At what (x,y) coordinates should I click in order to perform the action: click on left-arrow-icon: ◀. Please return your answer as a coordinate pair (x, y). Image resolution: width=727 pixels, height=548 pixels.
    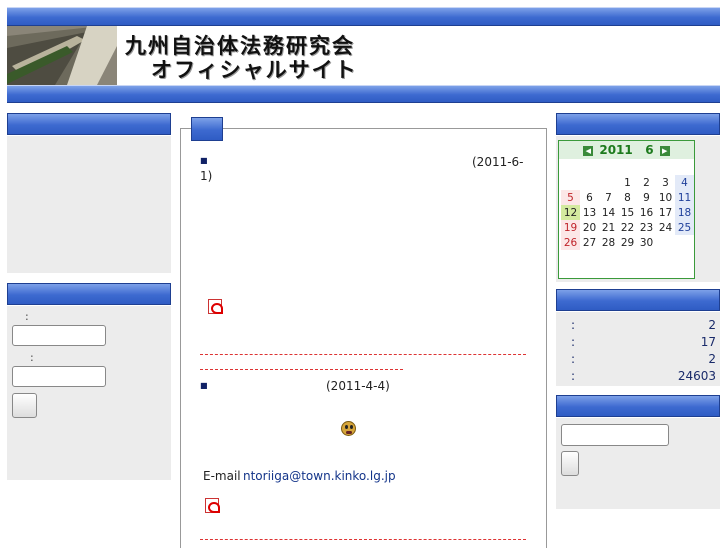
    Looking at the image, I should click on (588, 150).